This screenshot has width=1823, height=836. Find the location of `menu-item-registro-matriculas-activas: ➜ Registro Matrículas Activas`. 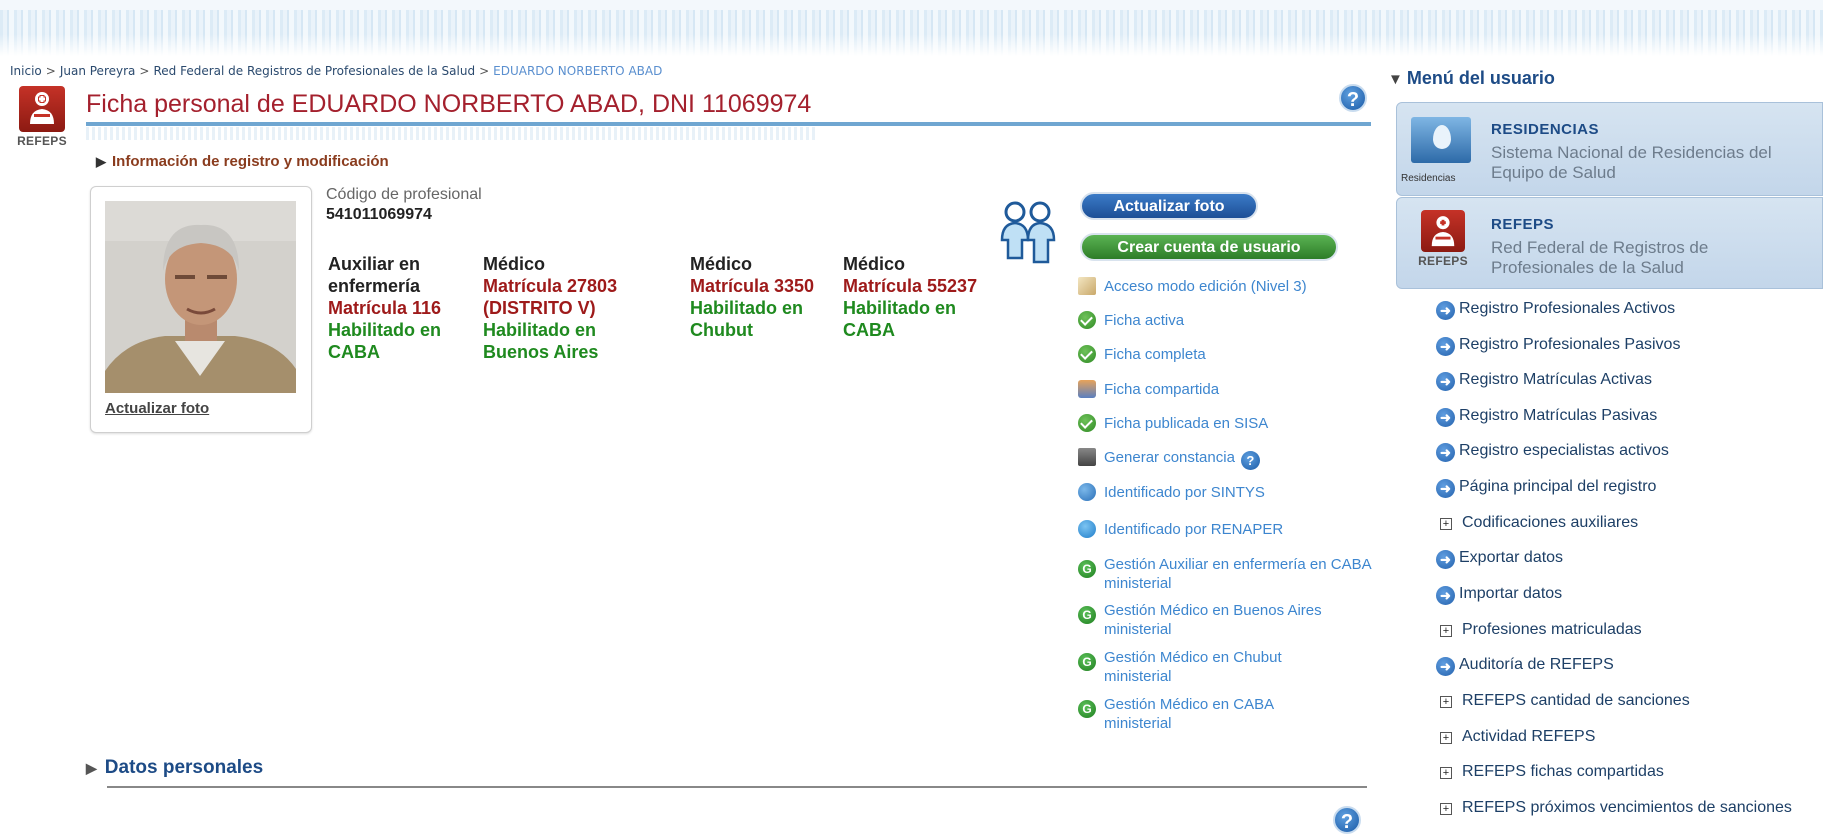

menu-item-registro-matriculas-activas: ➜ Registro Matrículas Activas is located at coordinates (1544, 381).